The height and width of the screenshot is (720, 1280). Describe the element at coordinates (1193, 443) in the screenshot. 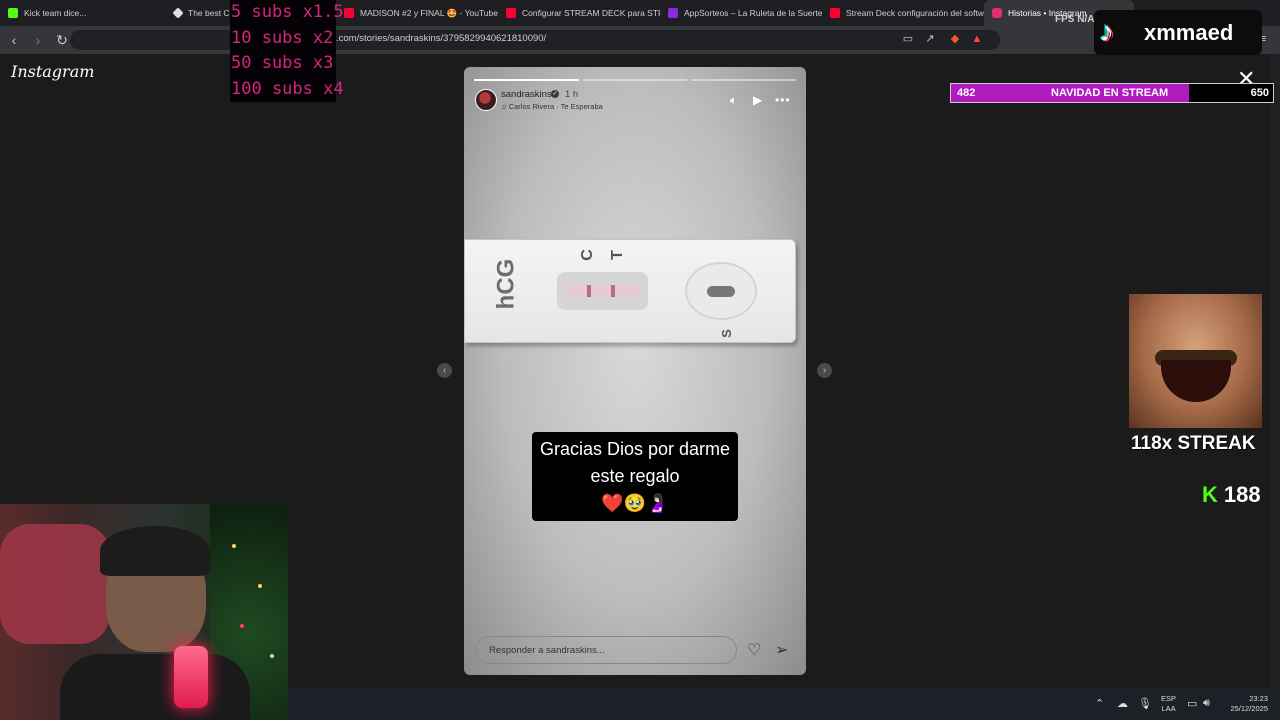

I see `streak-label: 118x STREAK` at that location.